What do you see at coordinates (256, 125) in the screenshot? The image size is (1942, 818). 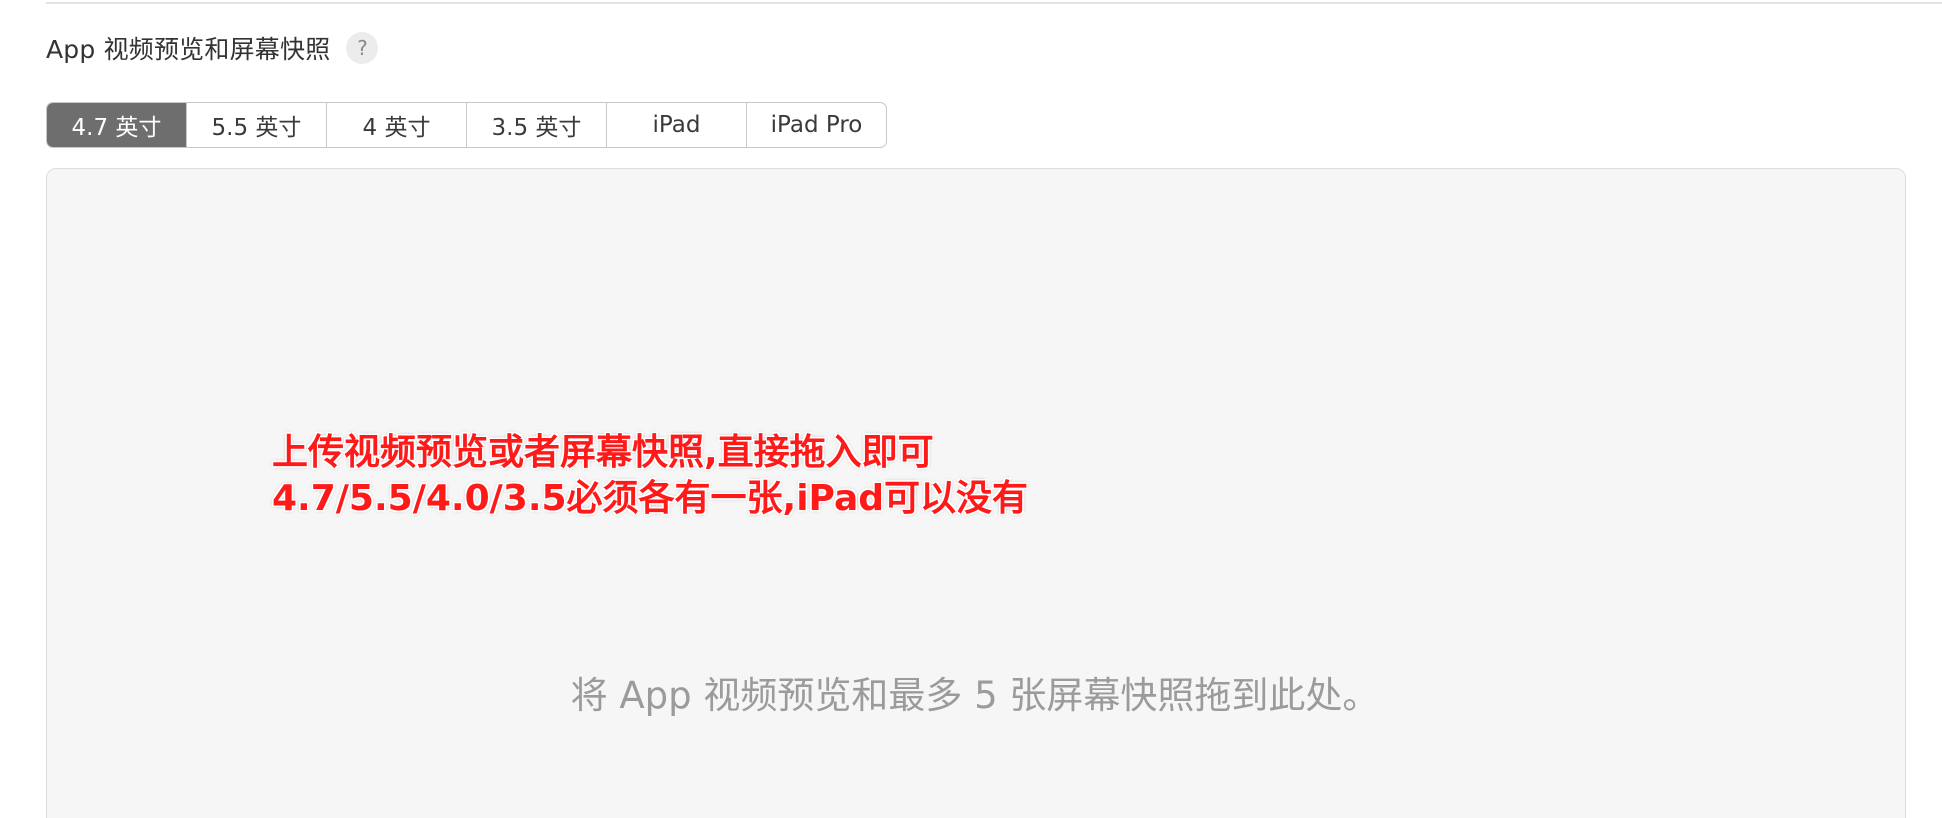 I see `tab-5-5-inch: 5.5 英寸` at bounding box center [256, 125].